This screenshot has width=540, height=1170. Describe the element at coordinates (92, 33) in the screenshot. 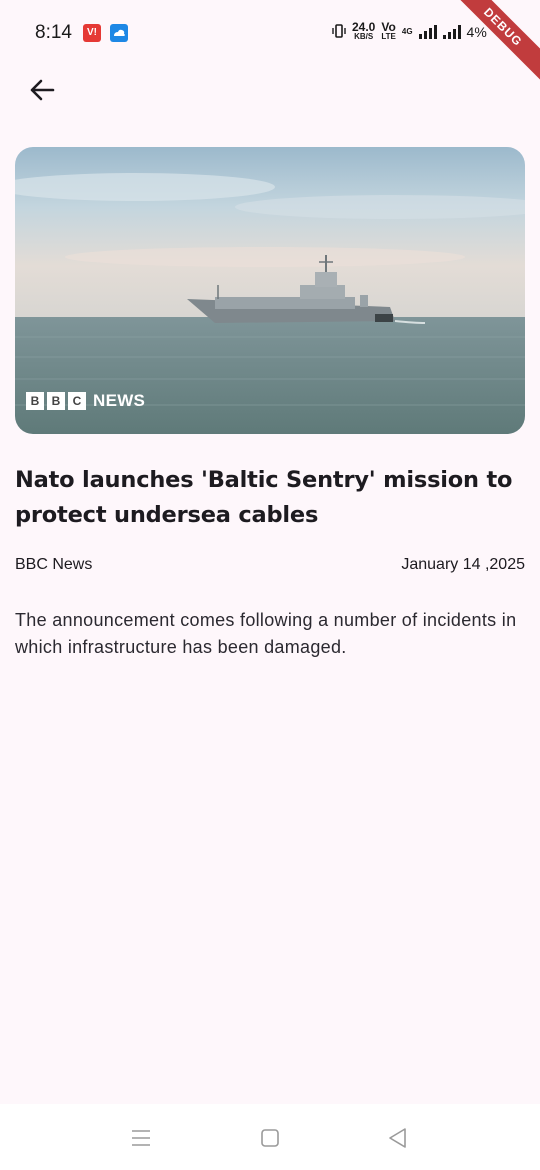

I see `vi-app-icon: V!` at that location.